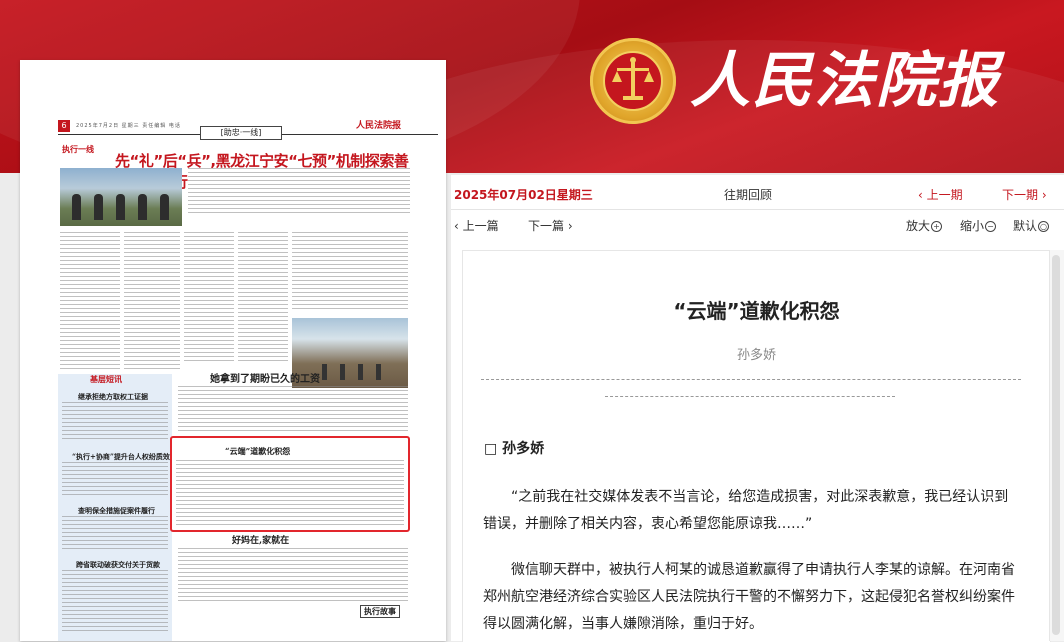  What do you see at coordinates (748, 194) in the screenshot?
I see `back-issue-link: 往期回顾` at bounding box center [748, 194].